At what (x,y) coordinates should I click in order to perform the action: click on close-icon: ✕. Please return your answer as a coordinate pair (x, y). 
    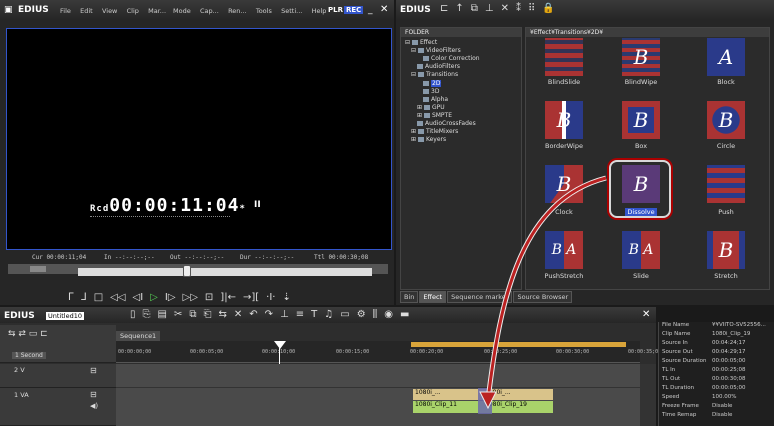
    Looking at the image, I should click on (384, 9).